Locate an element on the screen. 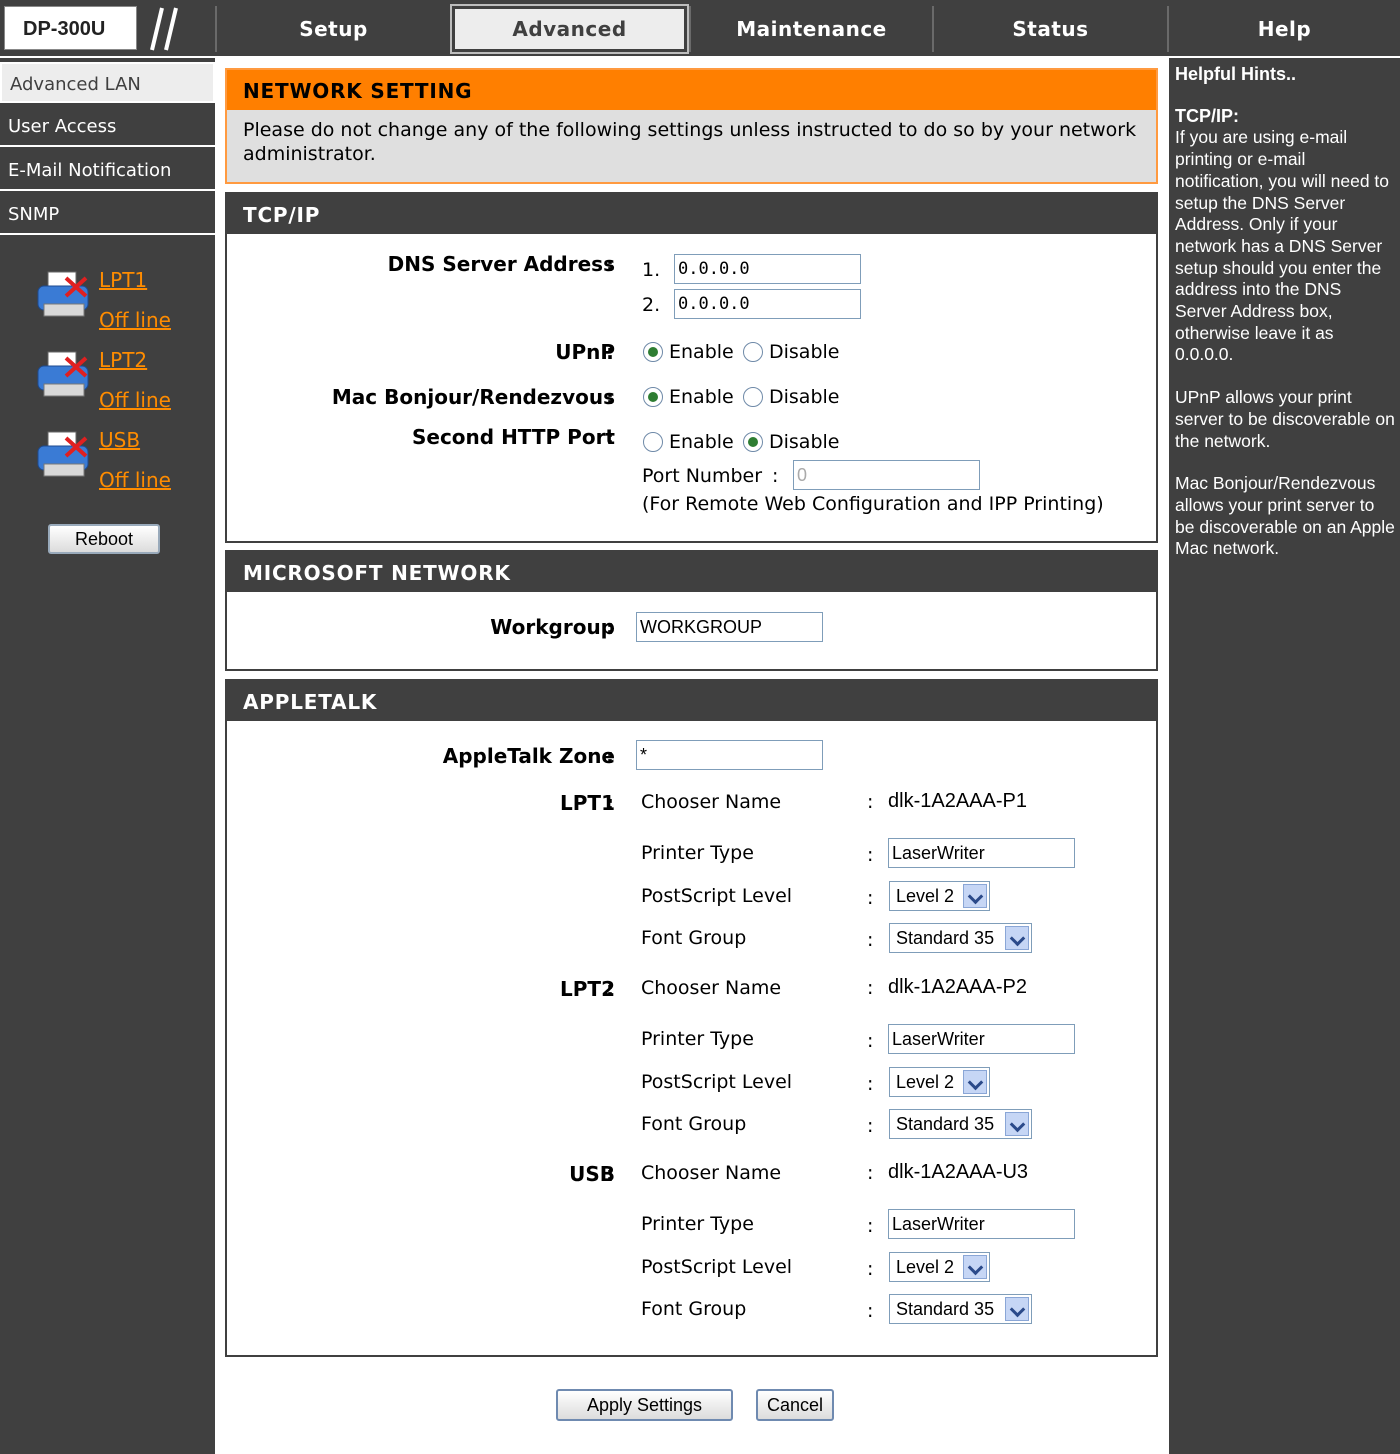 The image size is (1400, 1454). http-disable-label: Disable is located at coordinates (804, 442).